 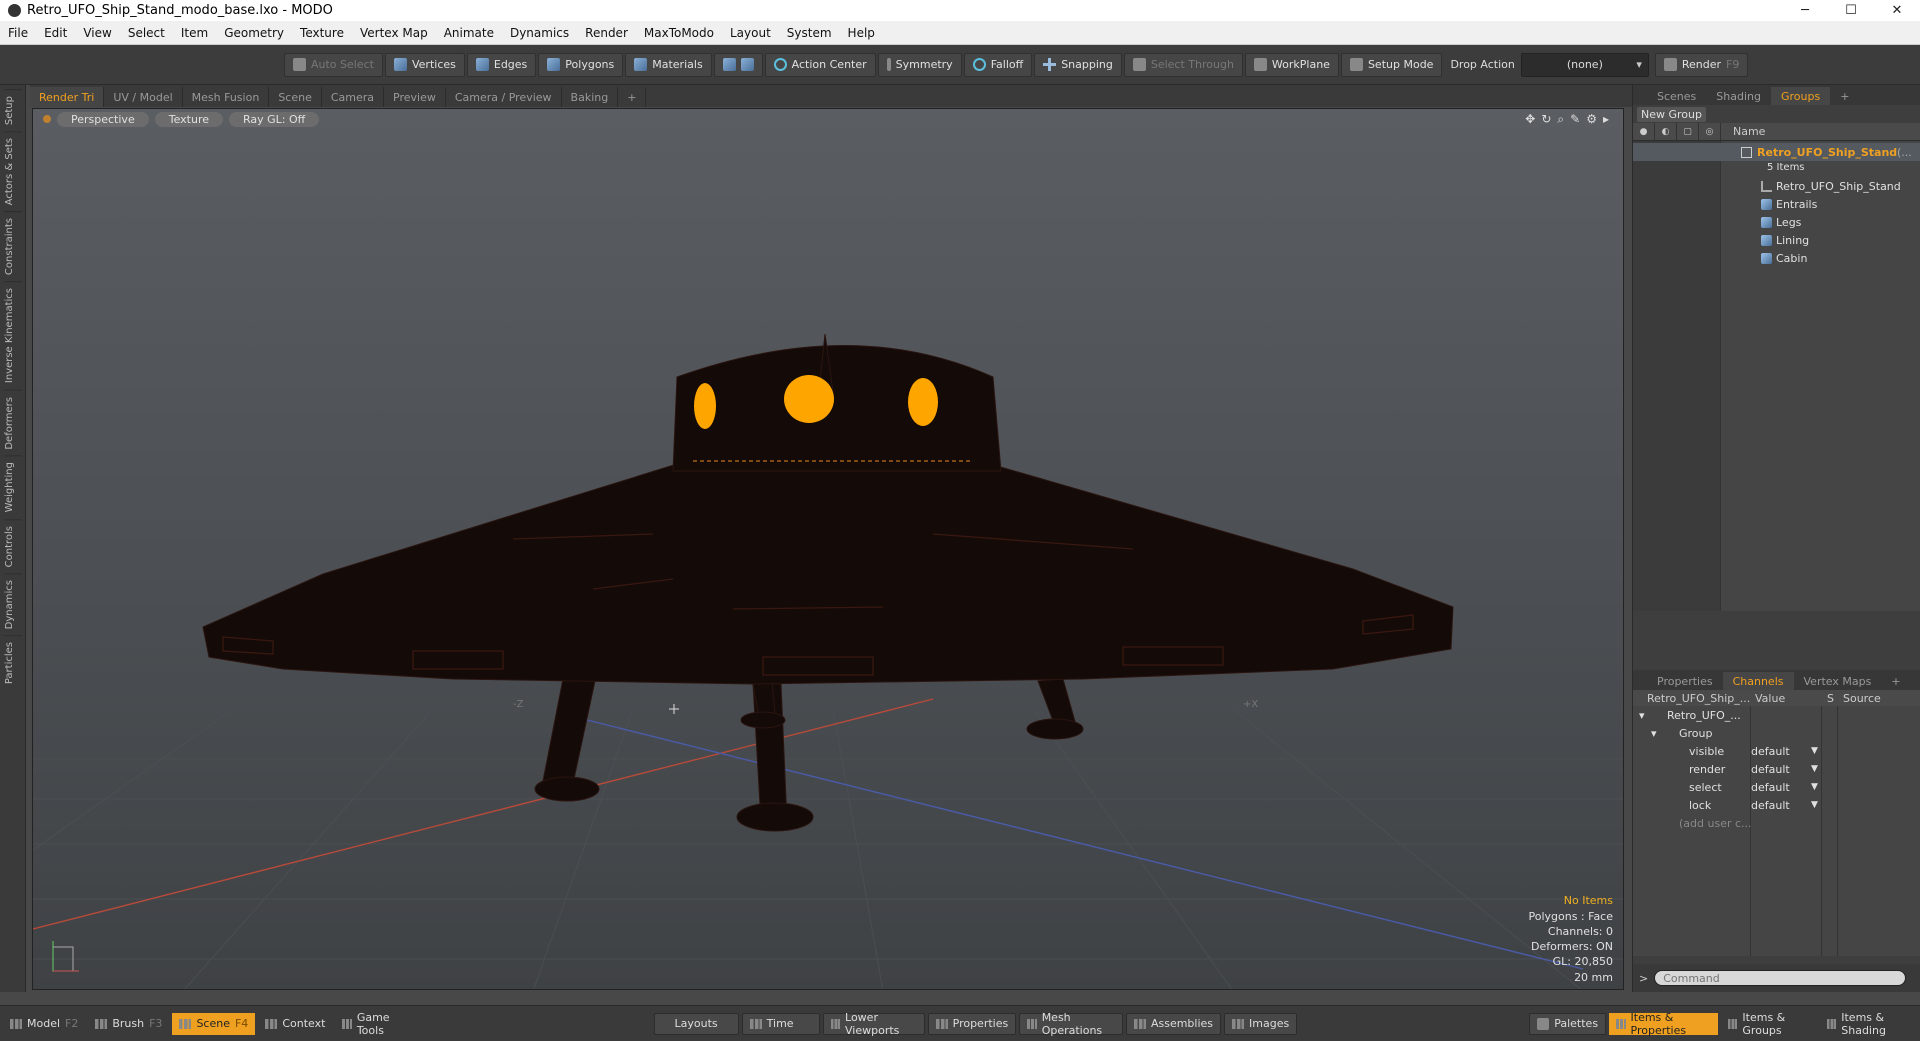 I want to click on tab-shading: Shading, so click(x=1738, y=96).